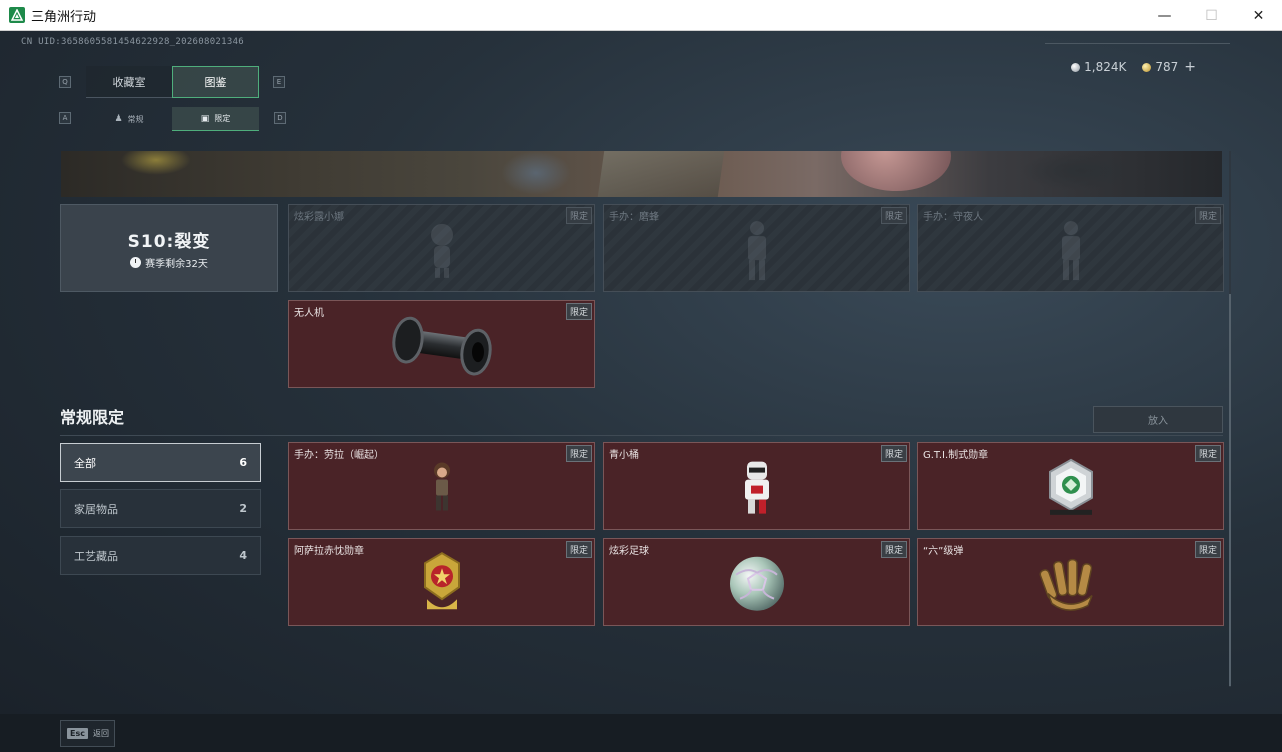 The width and height of the screenshot is (1282, 752). What do you see at coordinates (65, 118) in the screenshot?
I see `key-hint-a: A` at bounding box center [65, 118].